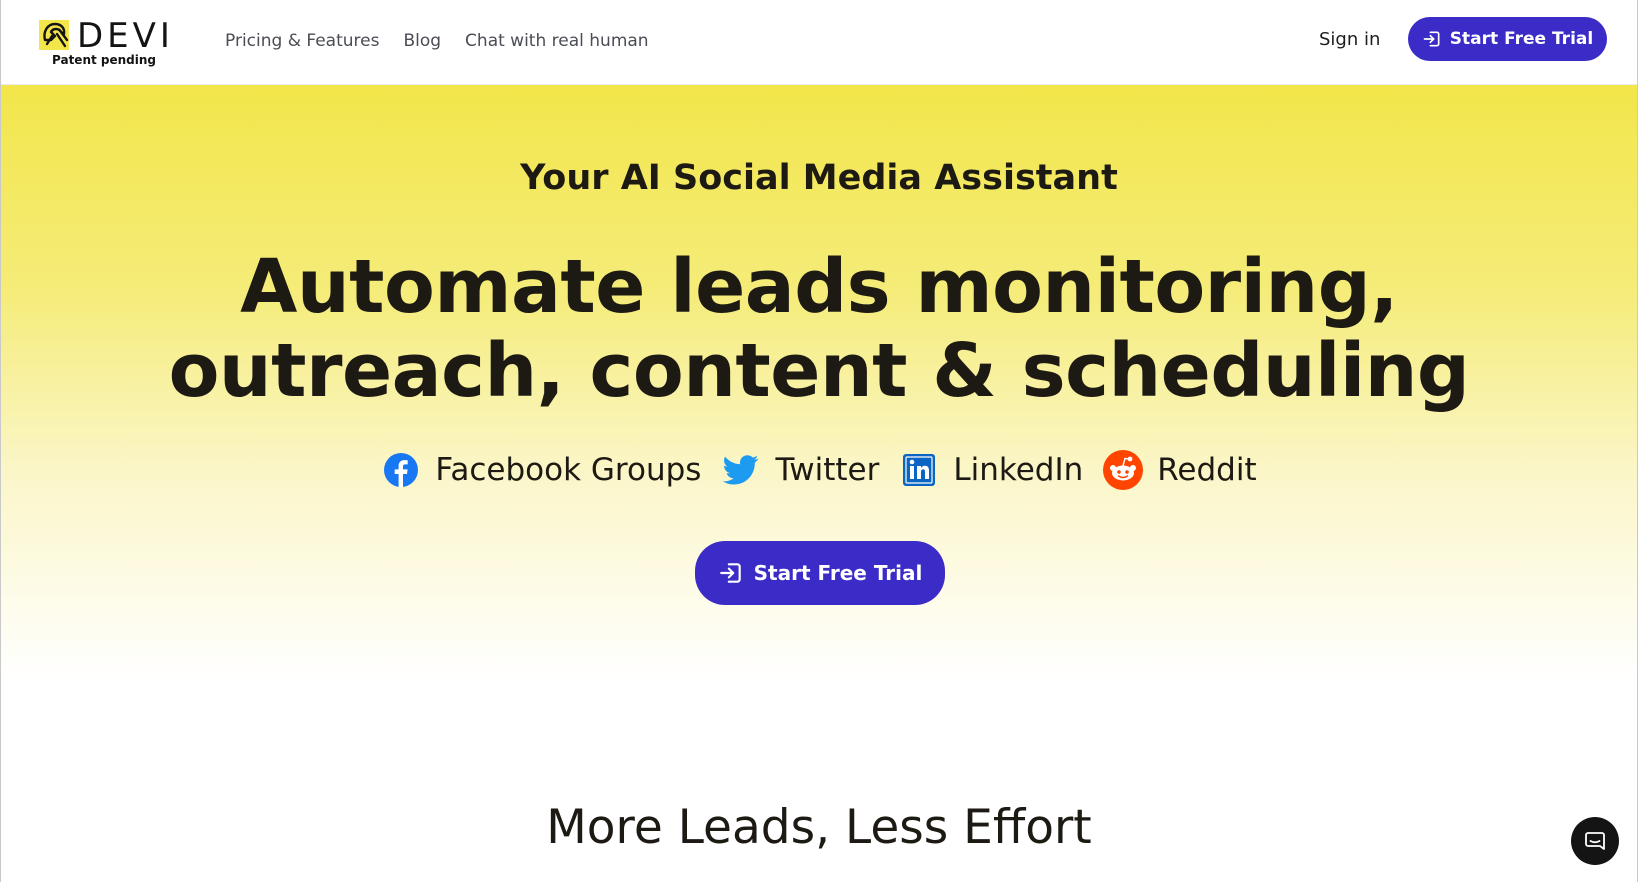  Describe the element at coordinates (827, 470) in the screenshot. I see `platform-label: Twitter` at that location.